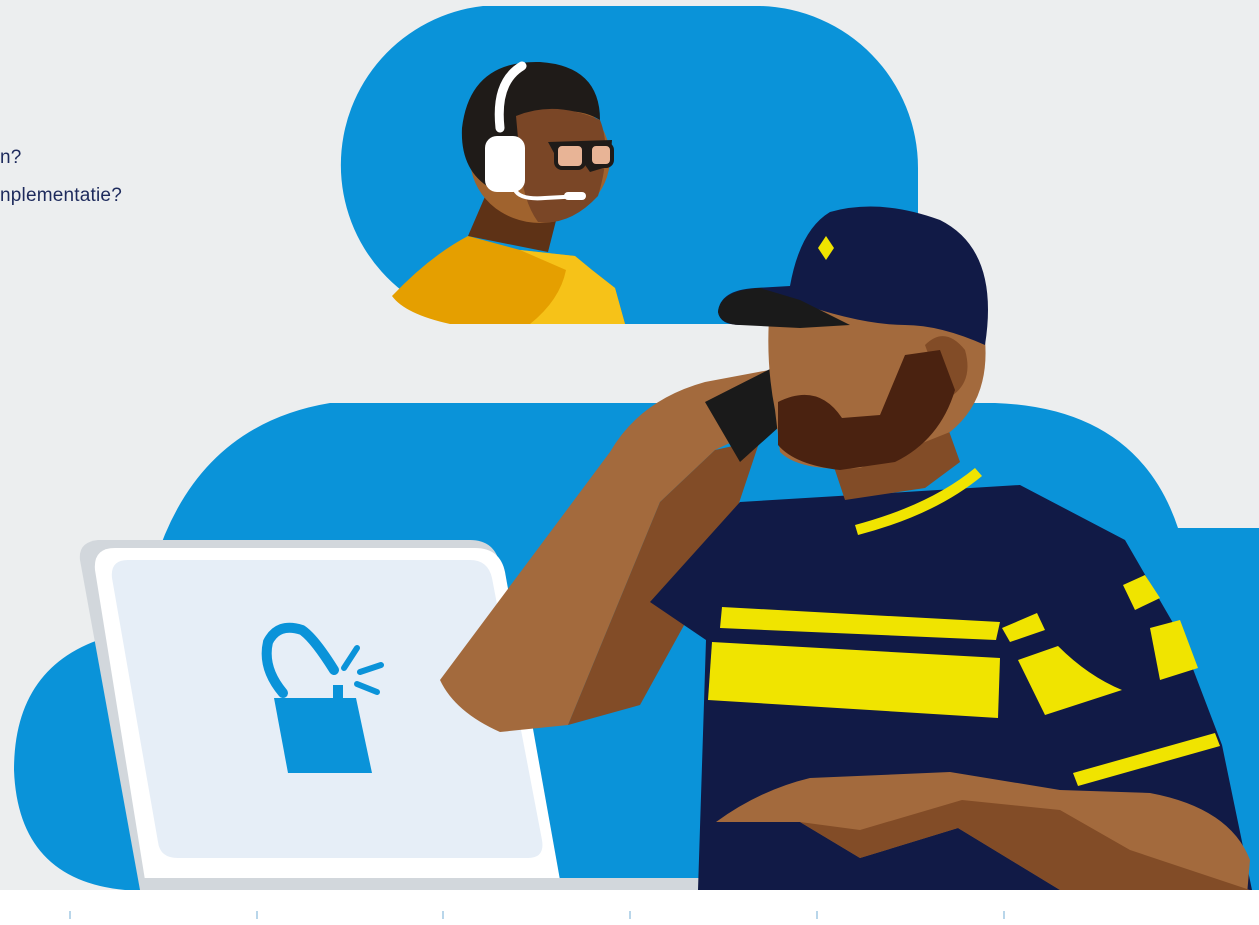  Describe the element at coordinates (629, 907) in the screenshot. I see `bottom-band` at that location.